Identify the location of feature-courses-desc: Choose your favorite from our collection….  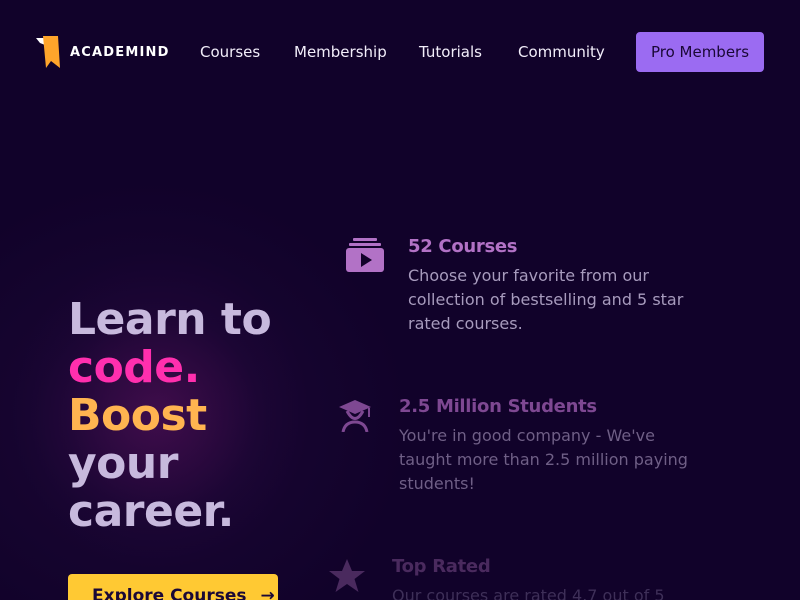
(546, 299).